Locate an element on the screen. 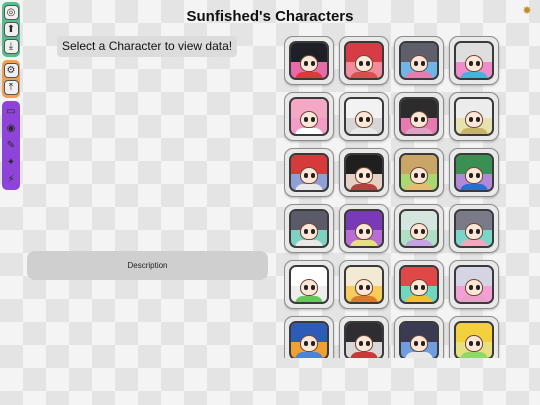  page-title: Sunfished's Characters is located at coordinates (270, 16).